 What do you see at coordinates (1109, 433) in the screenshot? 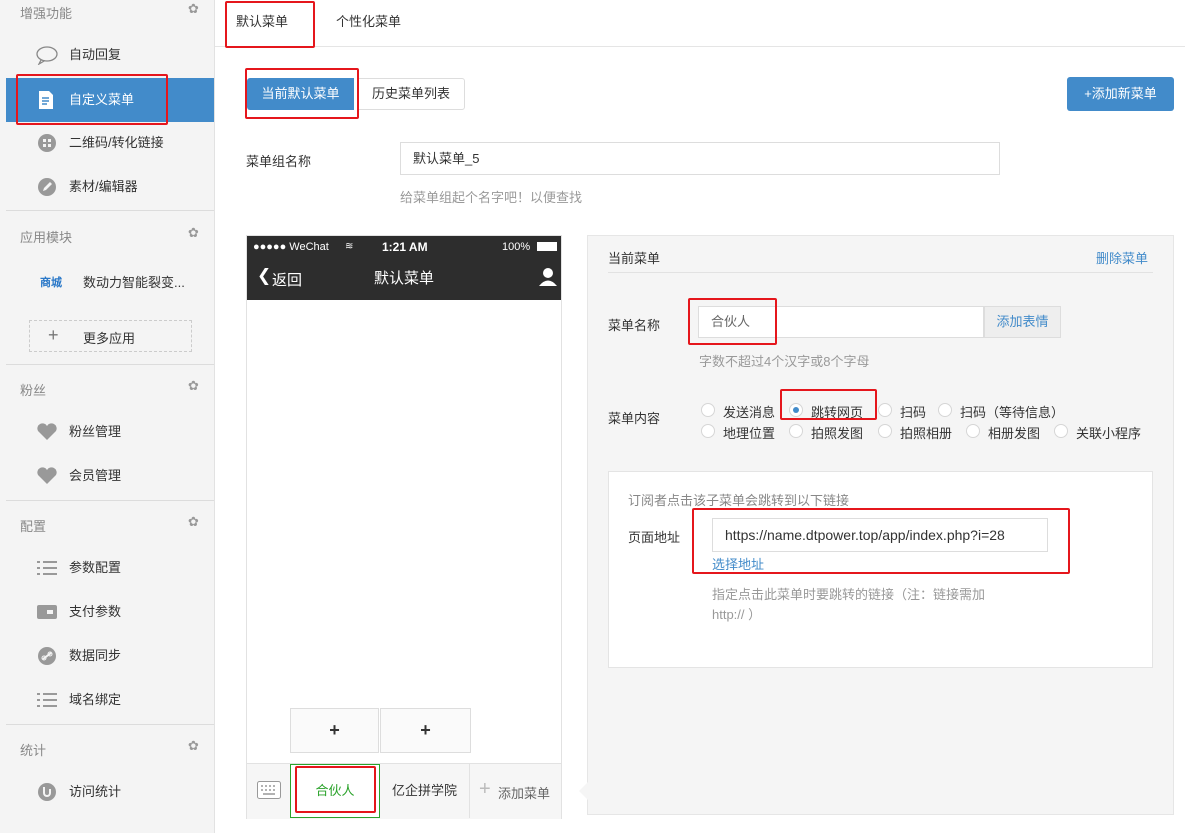
I see `radio-label: 关联小程序` at bounding box center [1109, 433].